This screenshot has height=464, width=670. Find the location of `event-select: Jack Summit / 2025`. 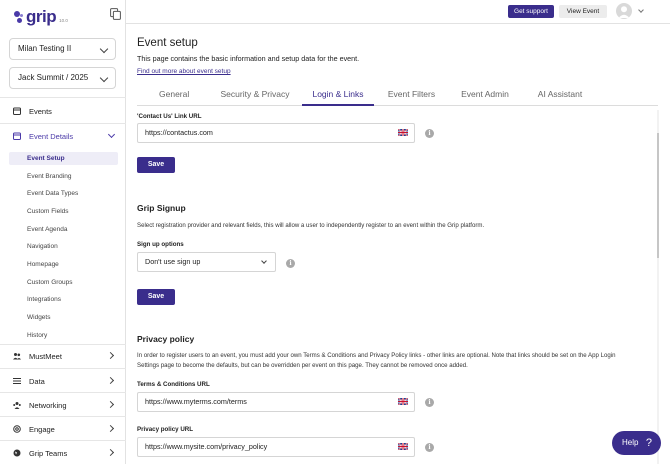

event-select: Jack Summit / 2025 is located at coordinates (62, 78).